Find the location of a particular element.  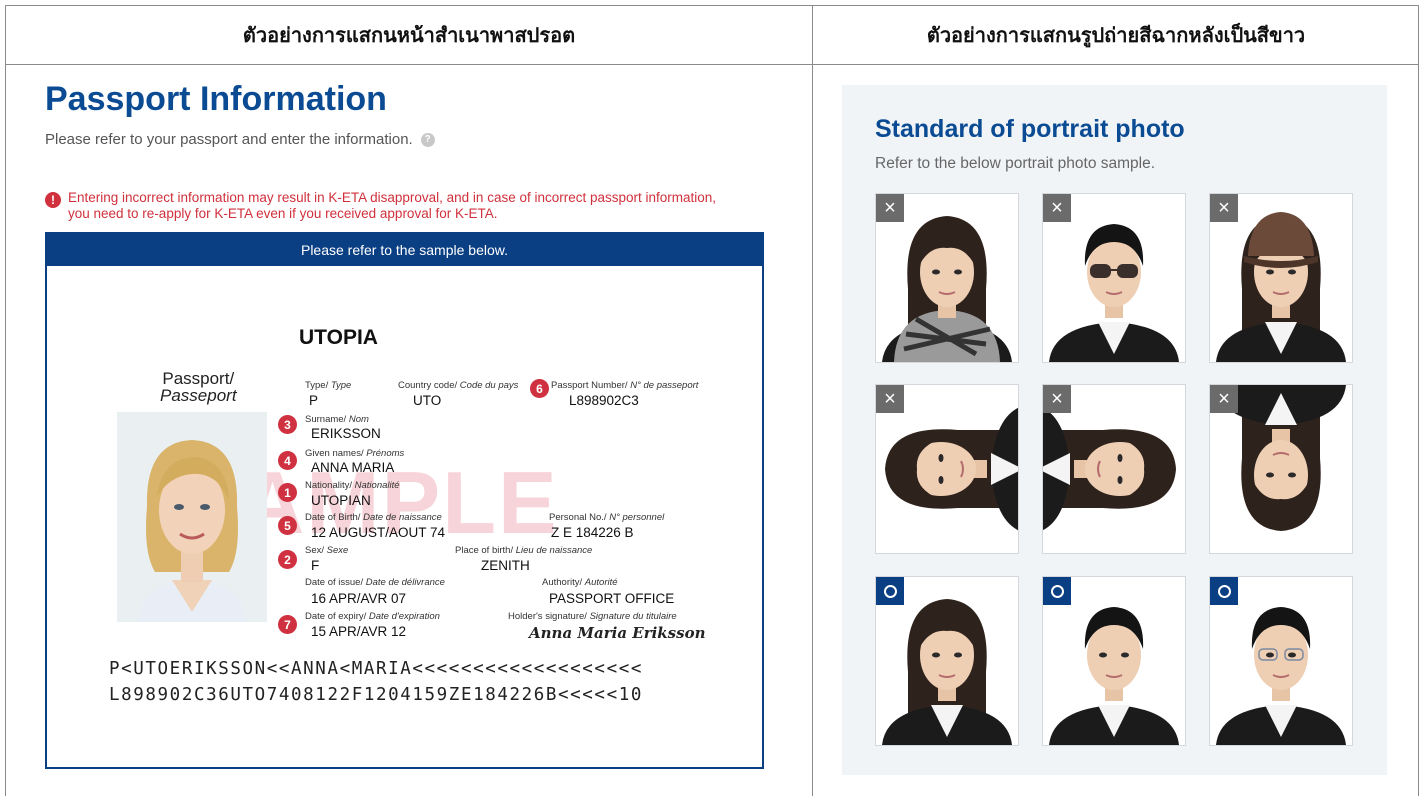

place-of-birth-label: Place of birth/ Lieu de naissance is located at coordinates (524, 550).